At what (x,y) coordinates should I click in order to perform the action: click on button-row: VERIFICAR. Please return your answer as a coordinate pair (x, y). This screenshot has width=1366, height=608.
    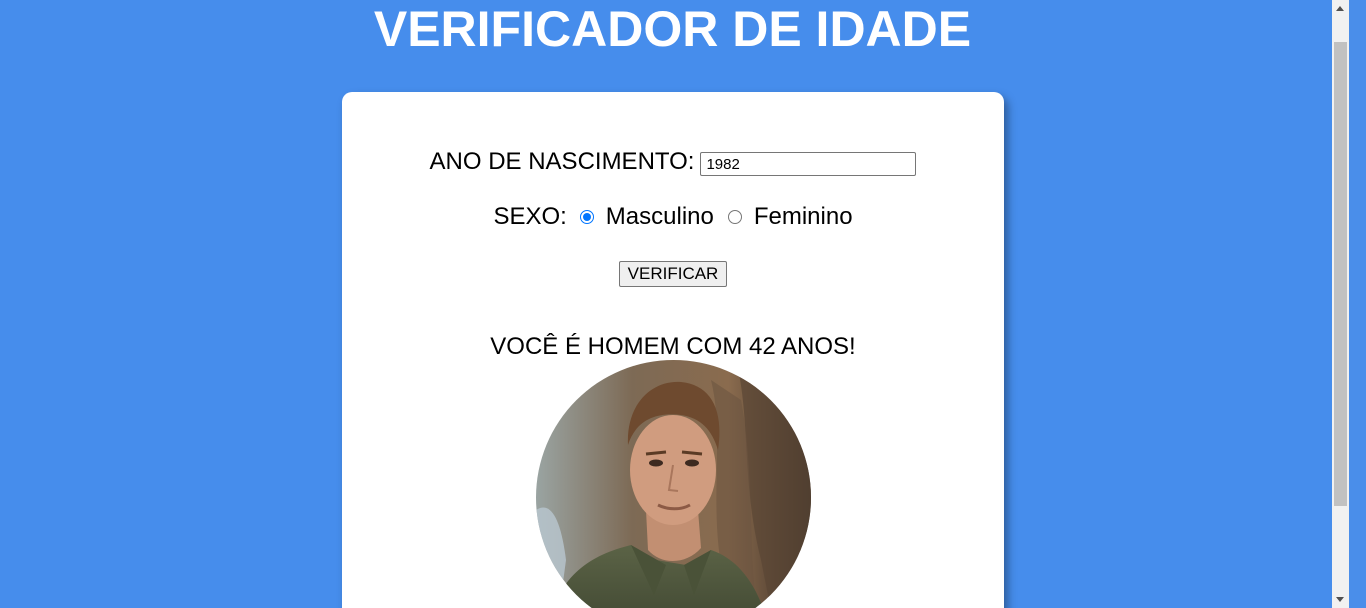
    Looking at the image, I should click on (673, 274).